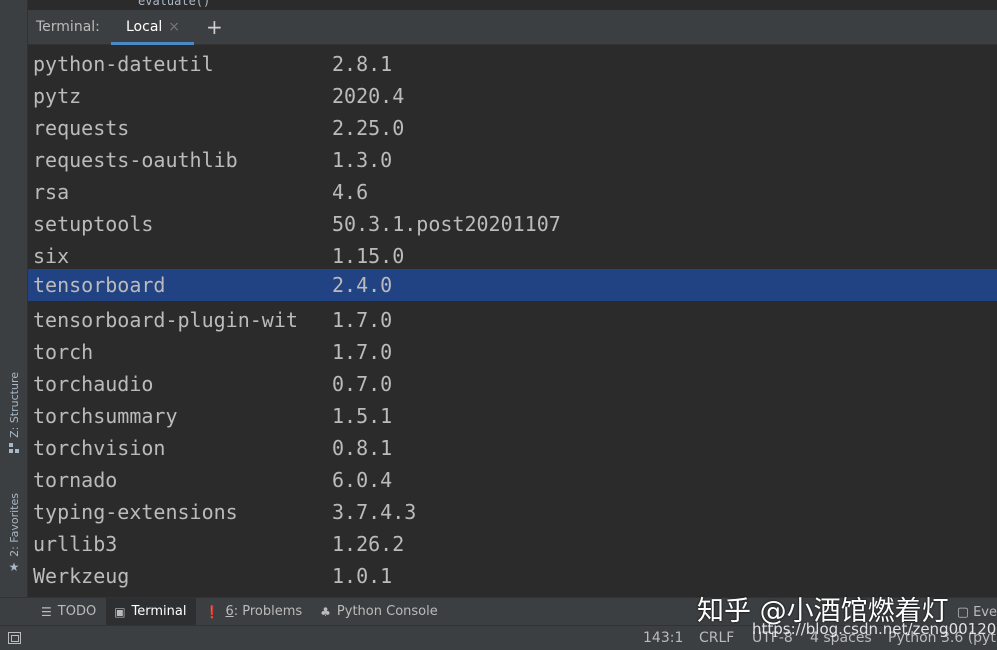 The width and height of the screenshot is (997, 650). I want to click on terminal-row: setuptools 50.3.1.post20201107, so click(512, 224).